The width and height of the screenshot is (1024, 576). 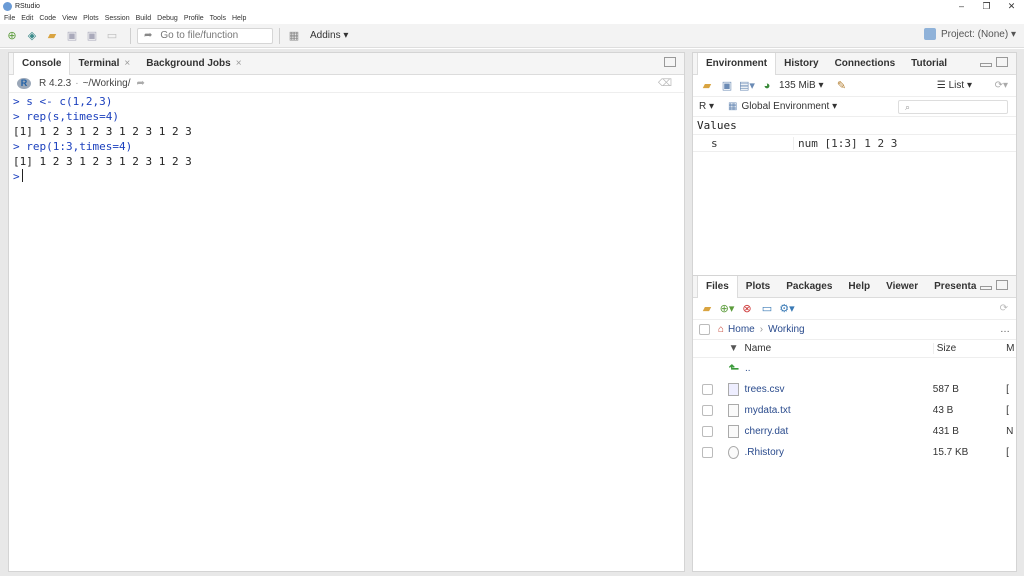 I want to click on new-file-icon: ⊕, so click(x=12, y=36).